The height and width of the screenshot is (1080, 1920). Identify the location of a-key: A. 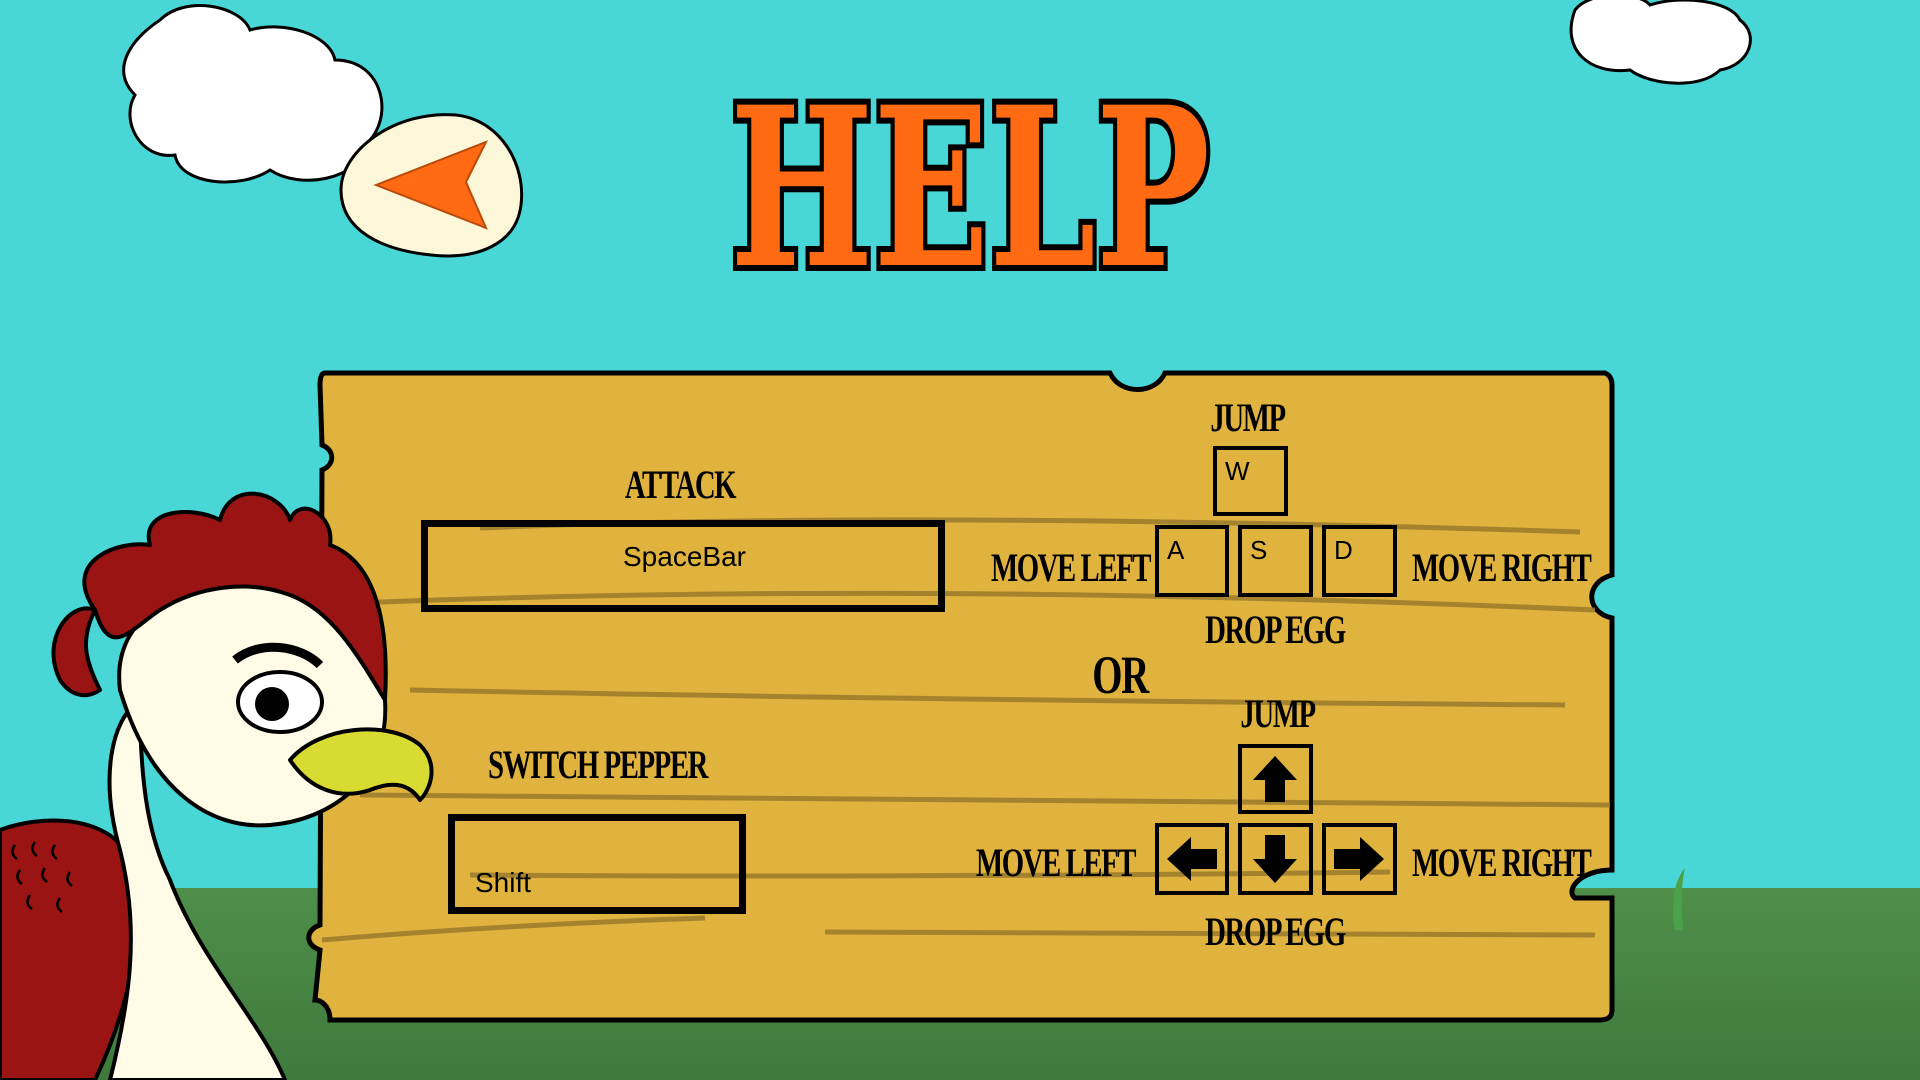
(1192, 561).